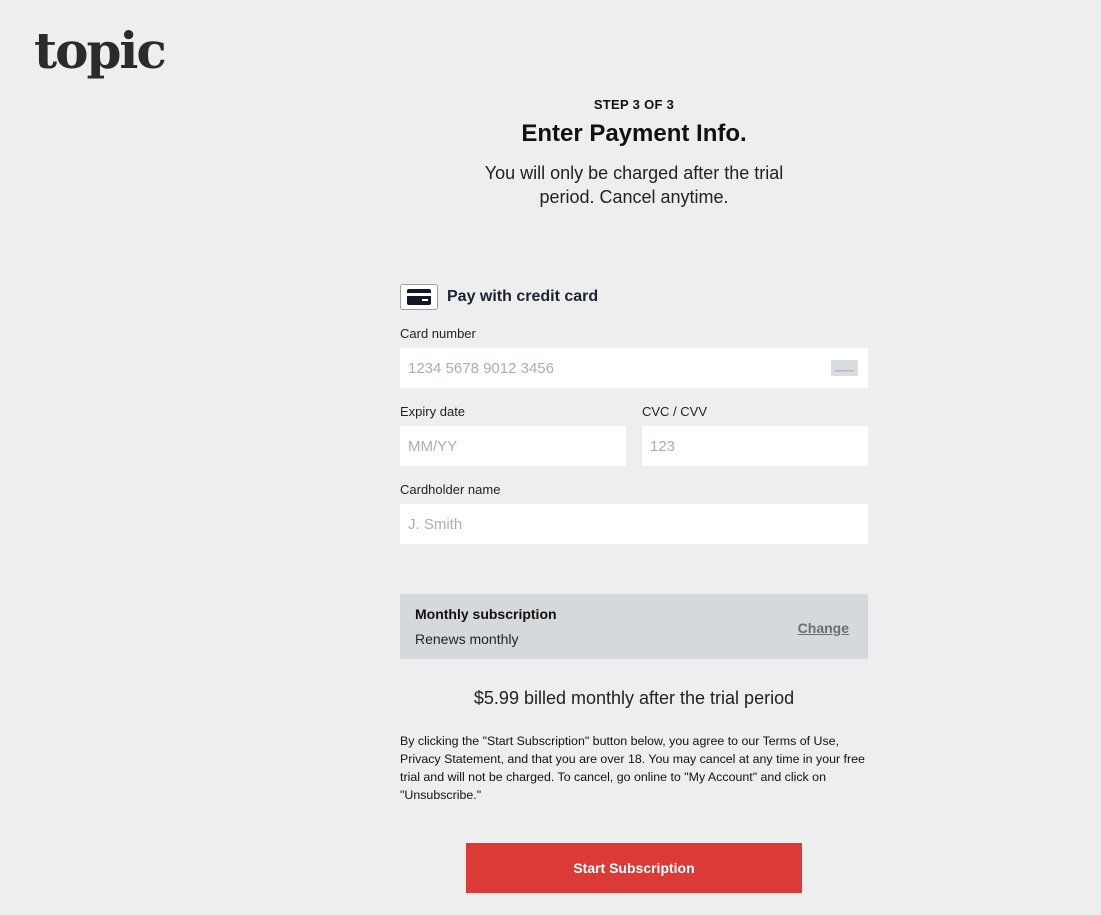  I want to click on cardholder-name-input, so click(634, 524).